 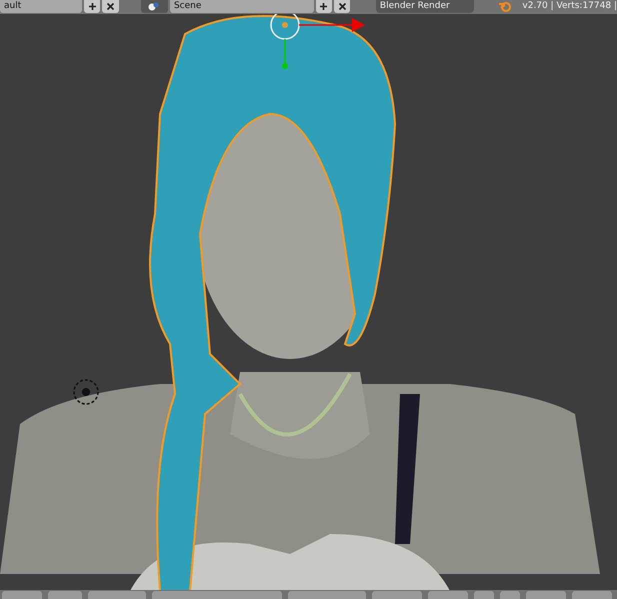 I want to click on spheres-icon, so click(x=154, y=6).